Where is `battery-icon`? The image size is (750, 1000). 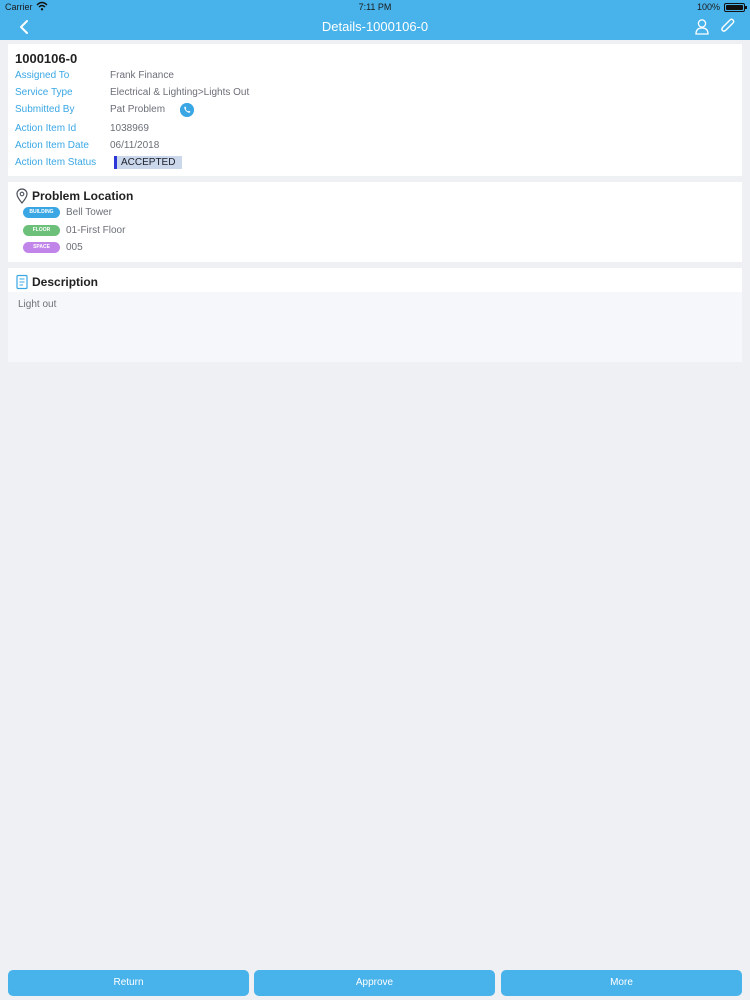 battery-icon is located at coordinates (735, 7).